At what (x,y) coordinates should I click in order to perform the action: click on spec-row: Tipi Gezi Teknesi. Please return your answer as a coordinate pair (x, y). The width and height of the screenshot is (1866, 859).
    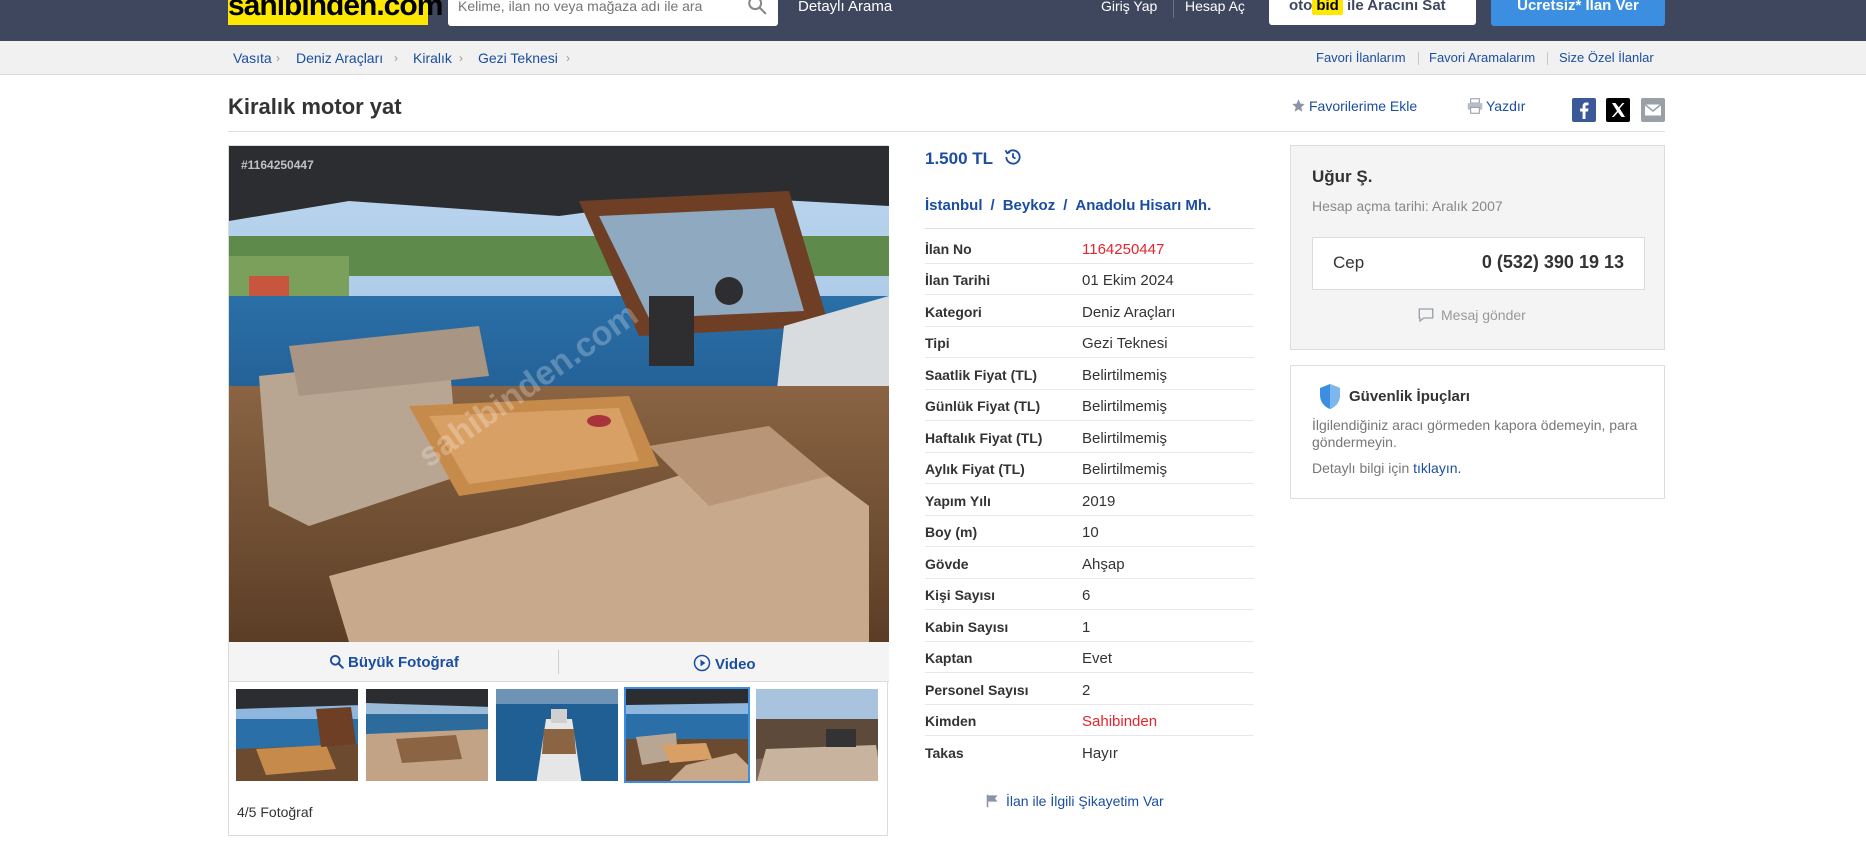
    Looking at the image, I should click on (1089, 342).